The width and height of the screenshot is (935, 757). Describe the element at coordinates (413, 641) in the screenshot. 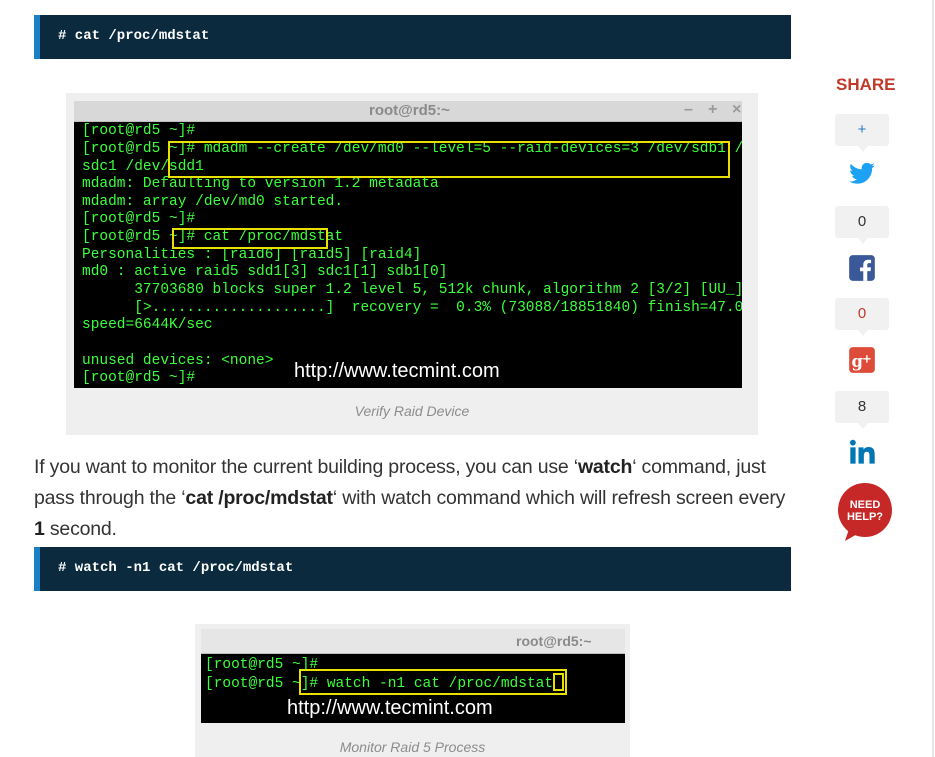

I see `terminal-titlebar: root@rd5:~` at that location.